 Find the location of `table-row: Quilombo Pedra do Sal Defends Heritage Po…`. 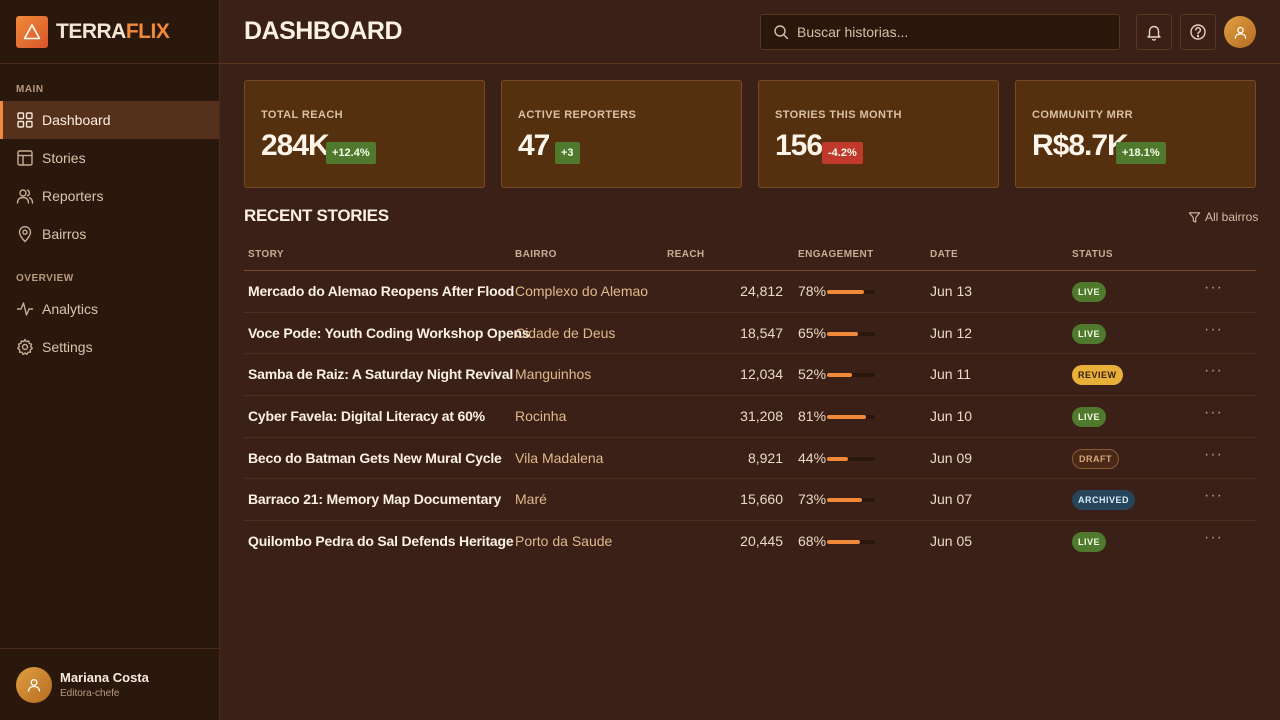

table-row: Quilombo Pedra do Sal Defends Heritage Po… is located at coordinates (750, 542).